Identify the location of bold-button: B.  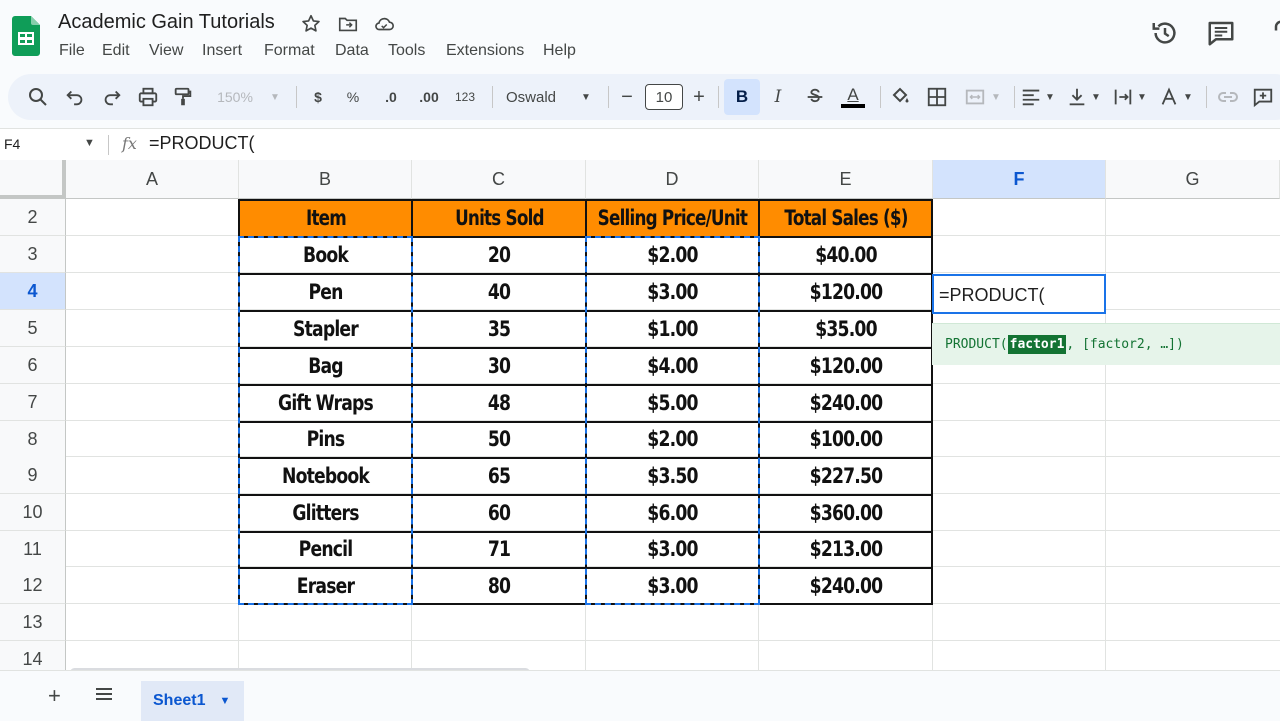
(742, 97).